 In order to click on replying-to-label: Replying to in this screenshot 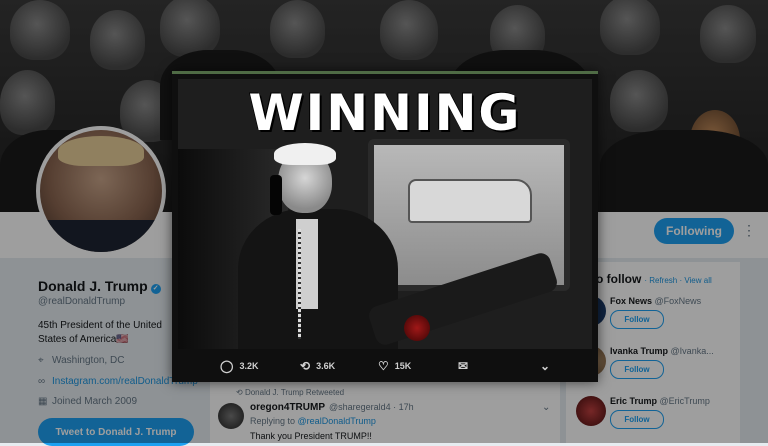, I will do `click(273, 421)`.